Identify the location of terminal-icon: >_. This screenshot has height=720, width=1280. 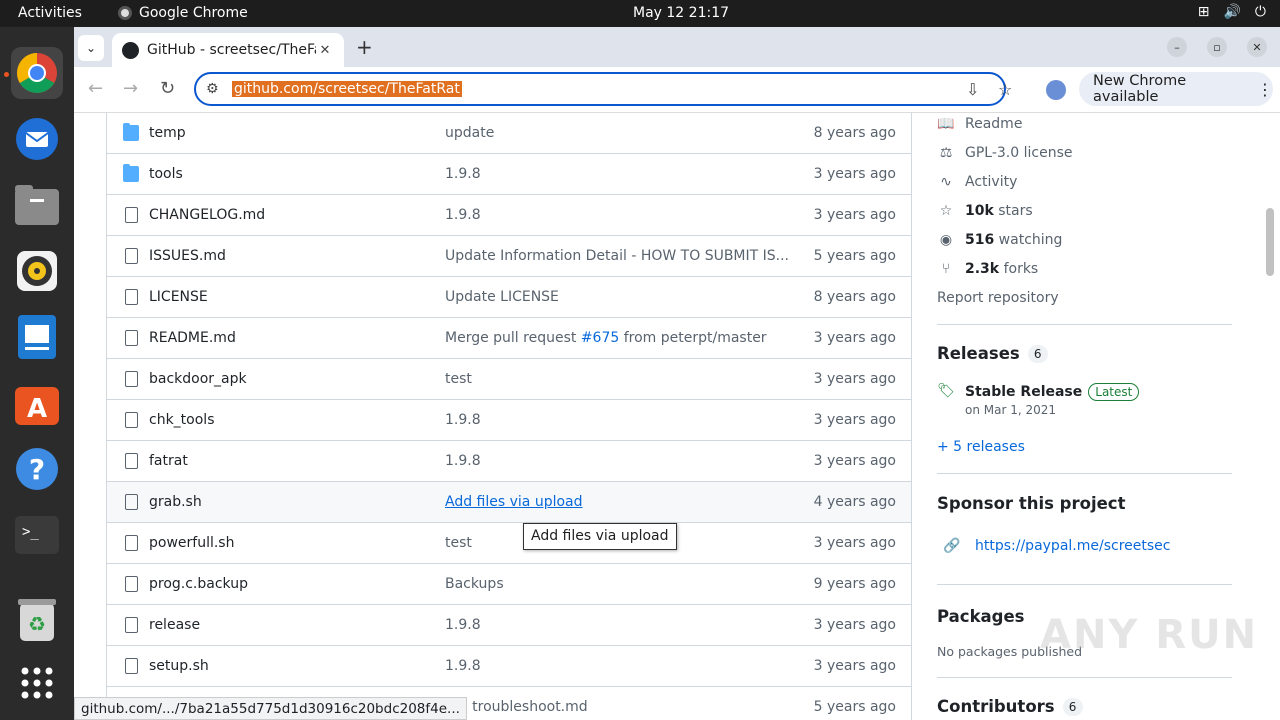
(37, 535).